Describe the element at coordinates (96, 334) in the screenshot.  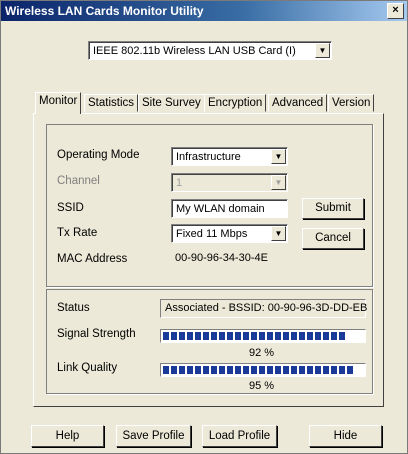
I see `signal-strength-label: Signal Strength` at that location.